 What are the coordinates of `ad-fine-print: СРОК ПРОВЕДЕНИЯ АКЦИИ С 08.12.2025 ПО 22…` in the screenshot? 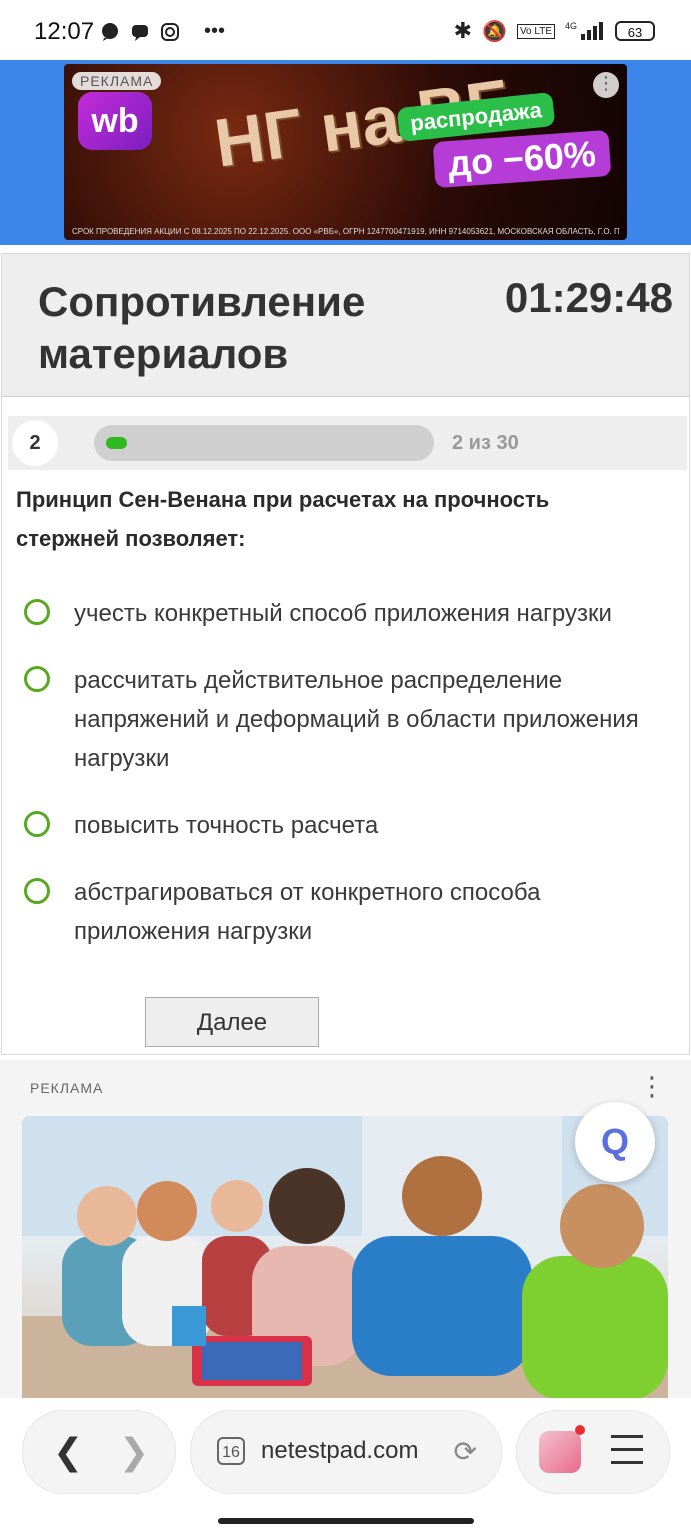 It's located at (345, 231).